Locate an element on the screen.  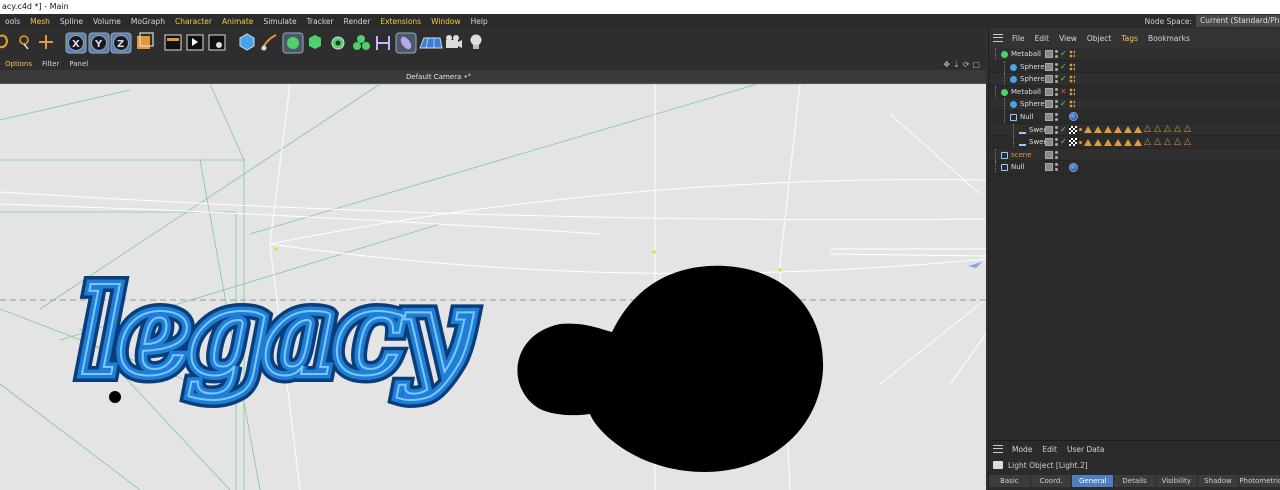
extrude-icon is located at coordinates (315, 42).